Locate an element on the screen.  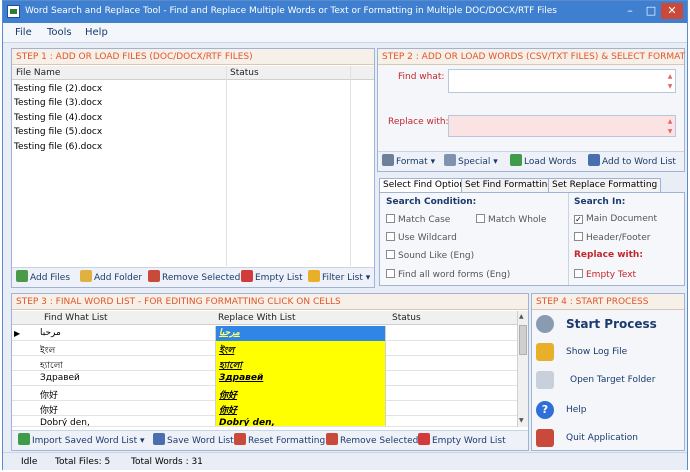
remove-selected-words-button: Remove Selected is located at coordinates (372, 441).